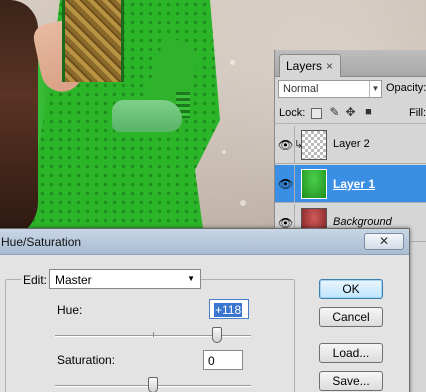 The width and height of the screenshot is (426, 392). I want to click on close-icon: ×, so click(329, 66).